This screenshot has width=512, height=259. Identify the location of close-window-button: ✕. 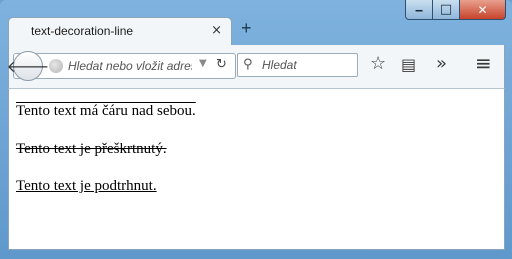
(482, 10).